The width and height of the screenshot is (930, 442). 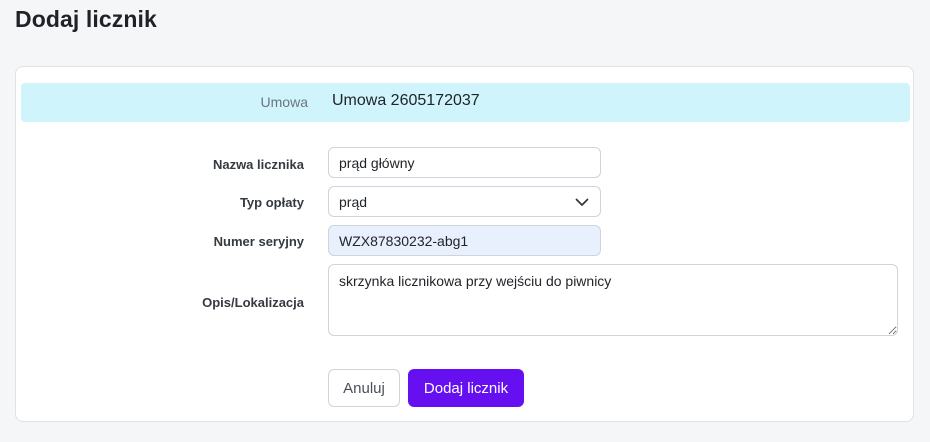 What do you see at coordinates (582, 202) in the screenshot?
I see `chevron-down-icon` at bounding box center [582, 202].